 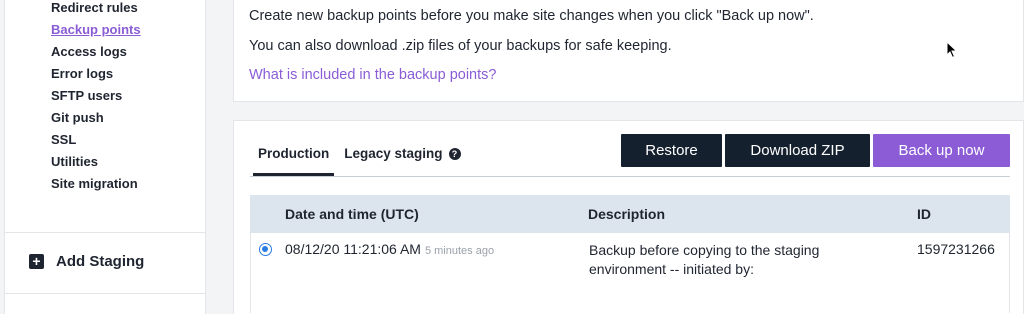 What do you see at coordinates (96, 33) in the screenshot?
I see `sidebar-item-backup-points: Backup points` at bounding box center [96, 33].